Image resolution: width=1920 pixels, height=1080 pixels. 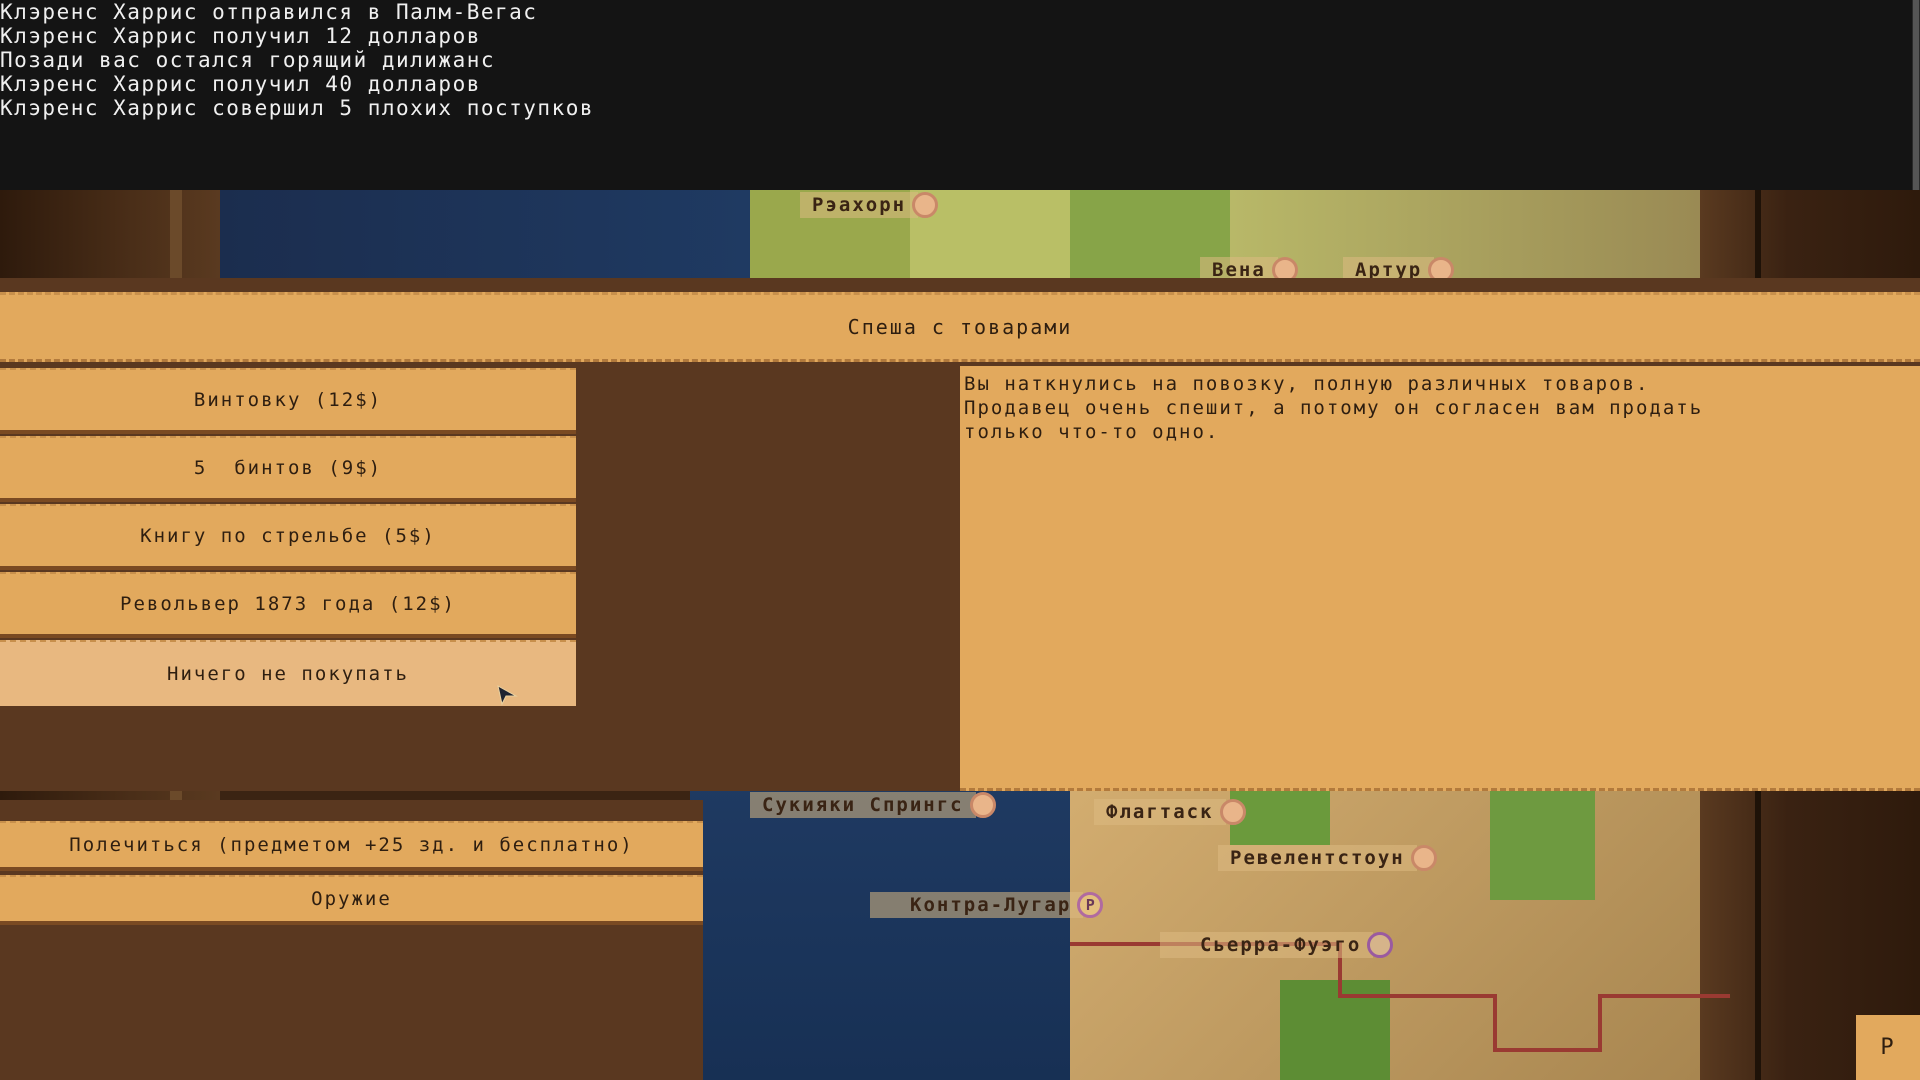 I want to click on town-marker: Сукияки Спрингс, so click(x=873, y=805).